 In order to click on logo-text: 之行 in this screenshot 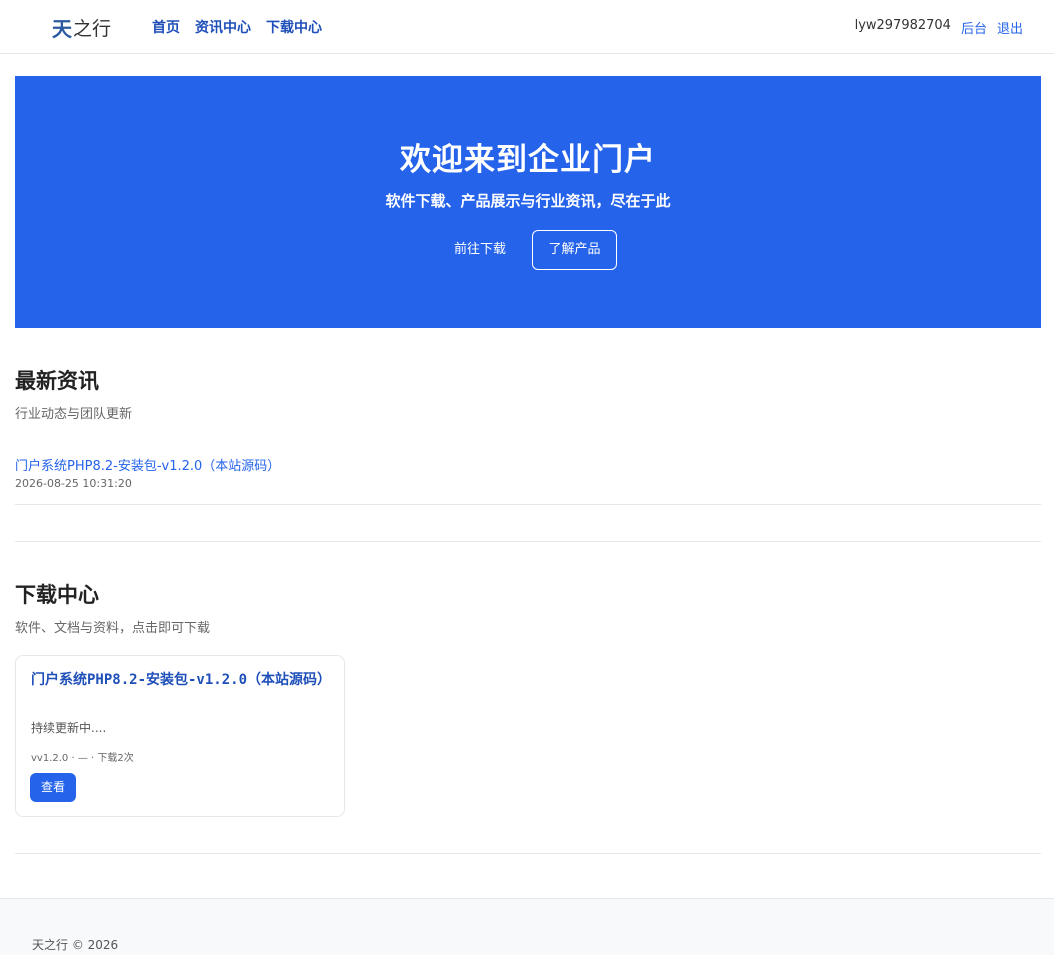, I will do `click(92, 28)`.